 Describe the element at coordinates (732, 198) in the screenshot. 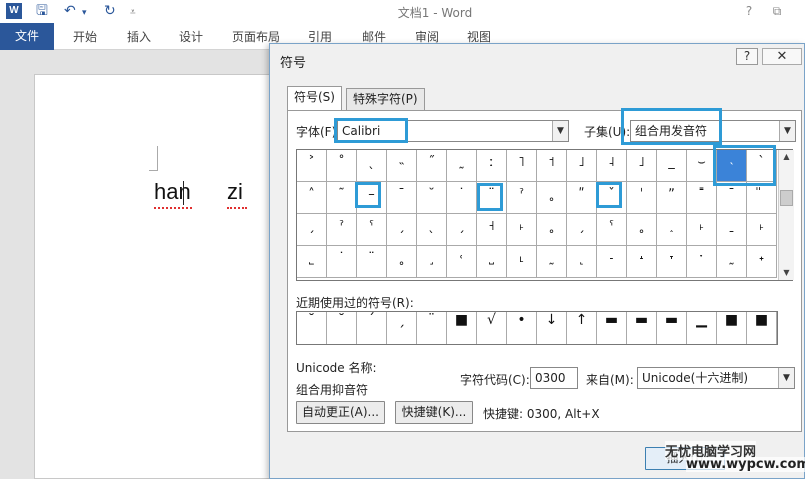

I see `symbol-cell: ˉ` at that location.